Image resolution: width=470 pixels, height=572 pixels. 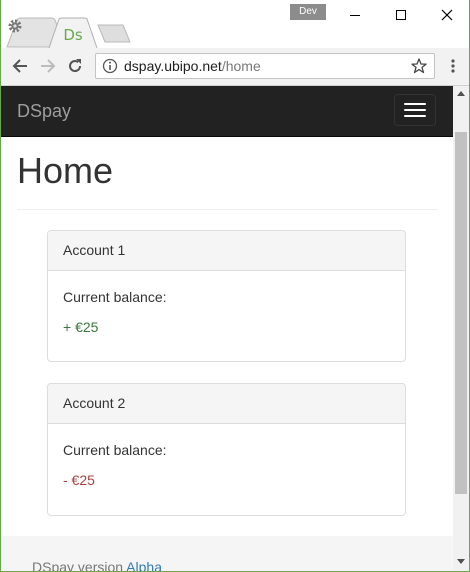 I want to click on back-arrow-icon, so click(x=19, y=66).